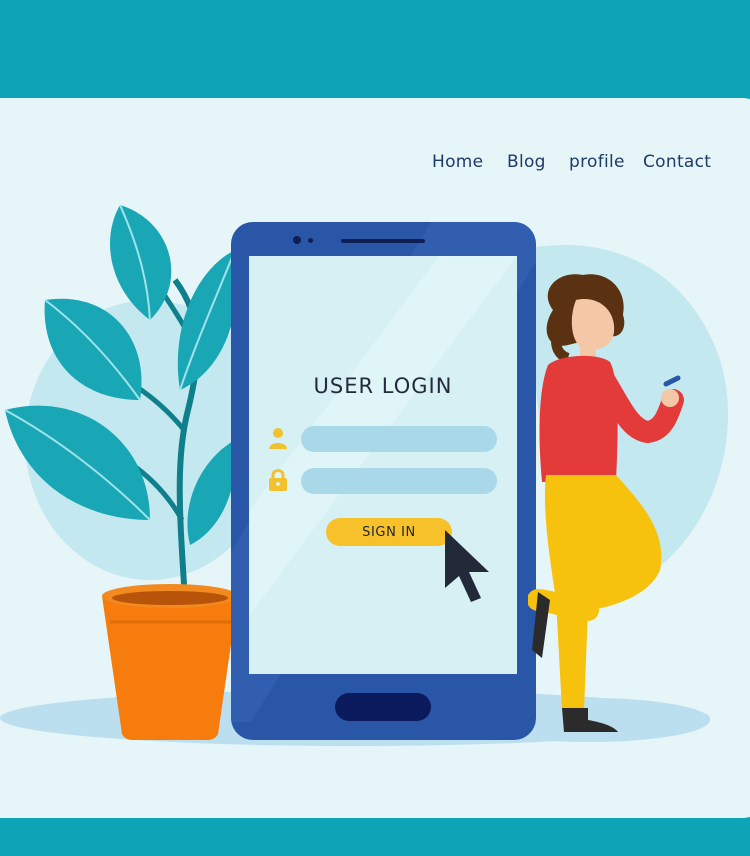  Describe the element at coordinates (399, 439) in the screenshot. I see `username-field` at that location.